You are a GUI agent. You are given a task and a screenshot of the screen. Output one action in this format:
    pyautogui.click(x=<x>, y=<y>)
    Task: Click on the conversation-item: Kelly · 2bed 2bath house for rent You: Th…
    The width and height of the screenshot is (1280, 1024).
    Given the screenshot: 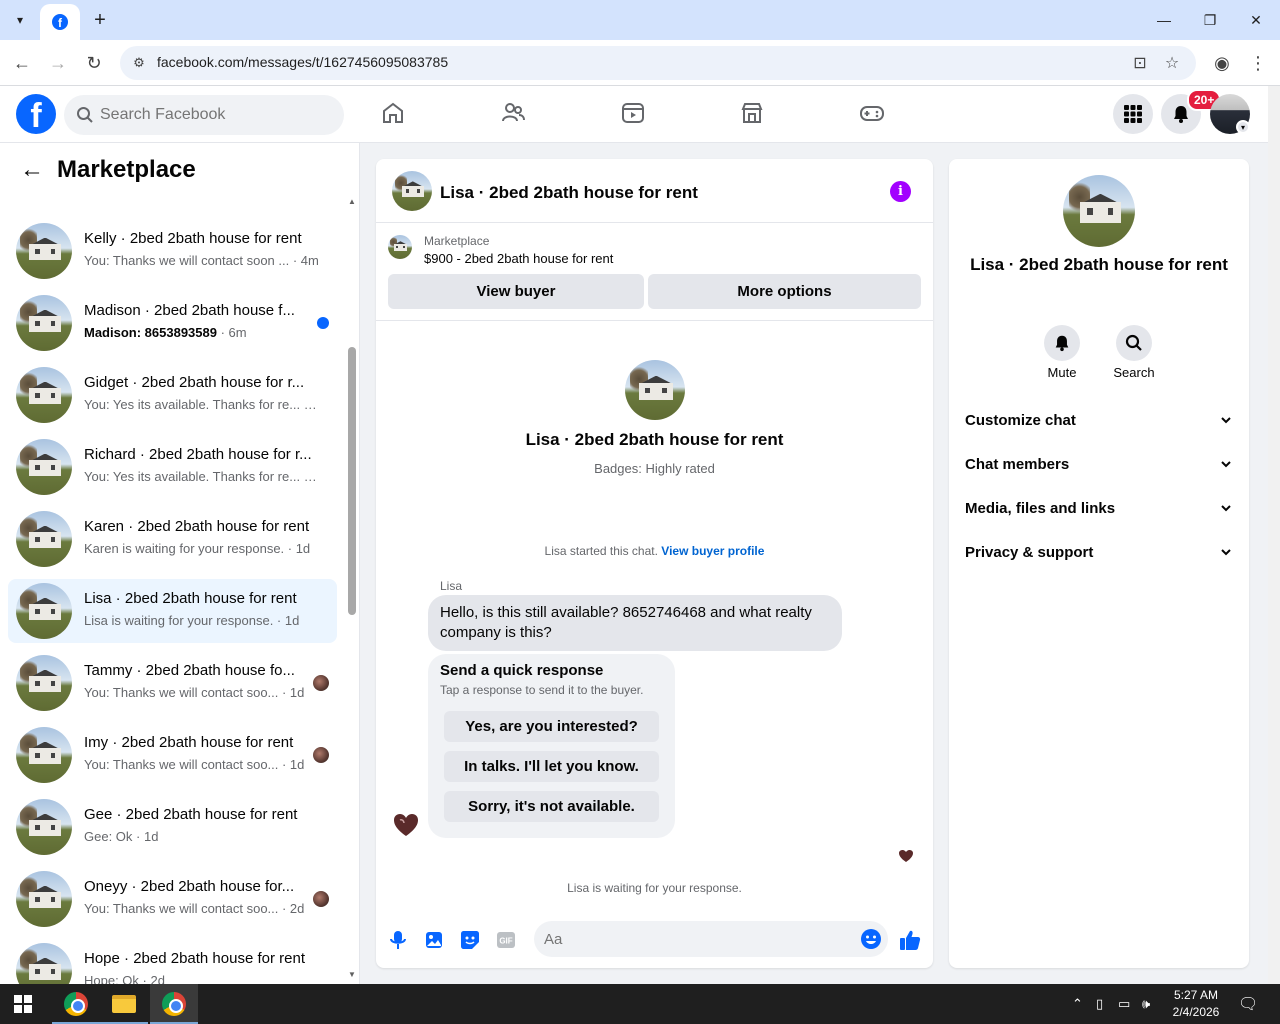 What is the action you would take?
    pyautogui.click(x=172, y=251)
    